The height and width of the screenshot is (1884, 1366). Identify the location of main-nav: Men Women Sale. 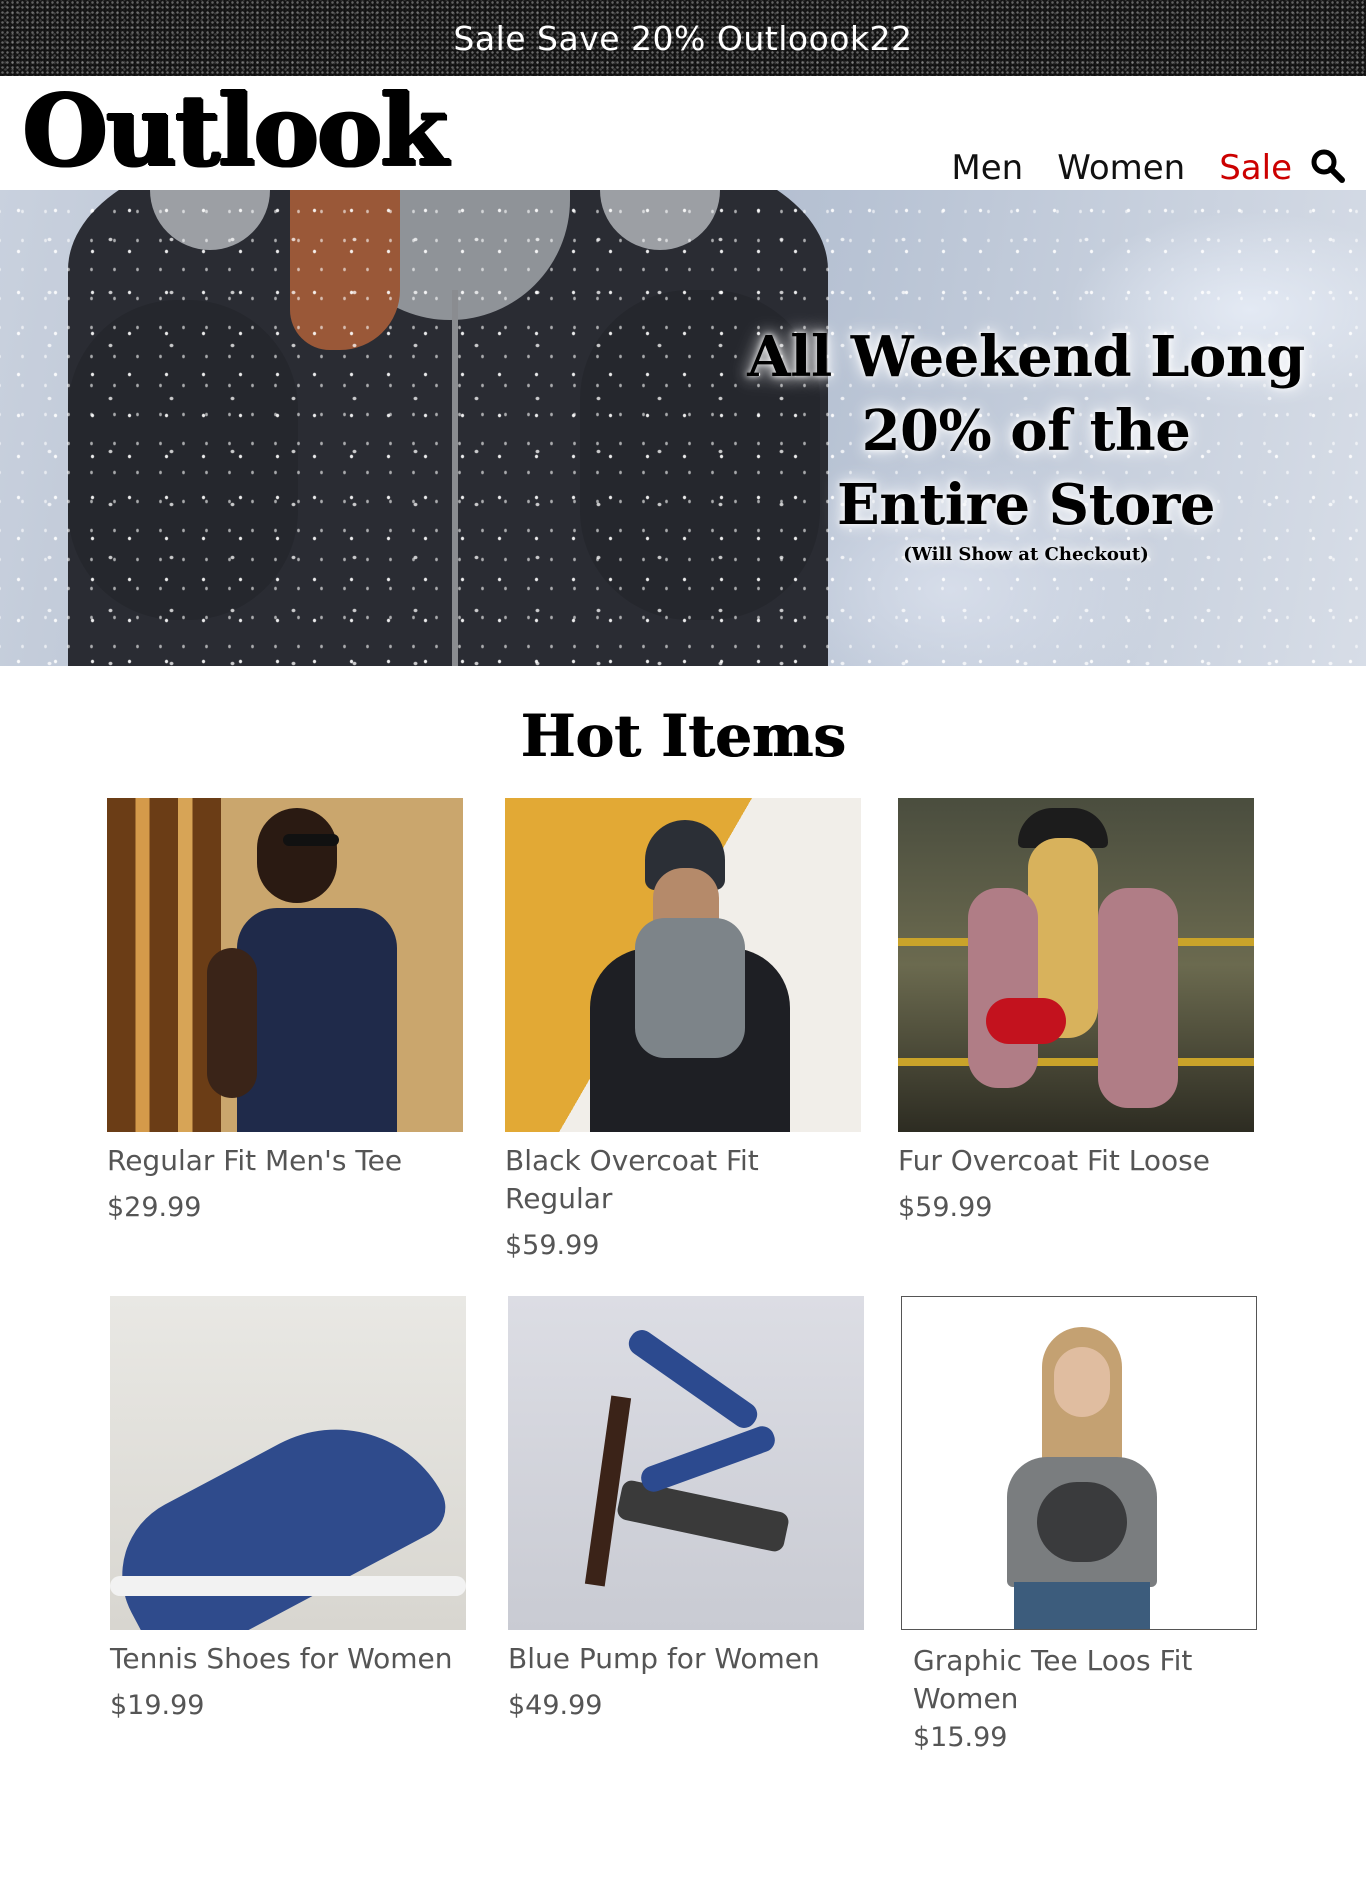
(1131, 168).